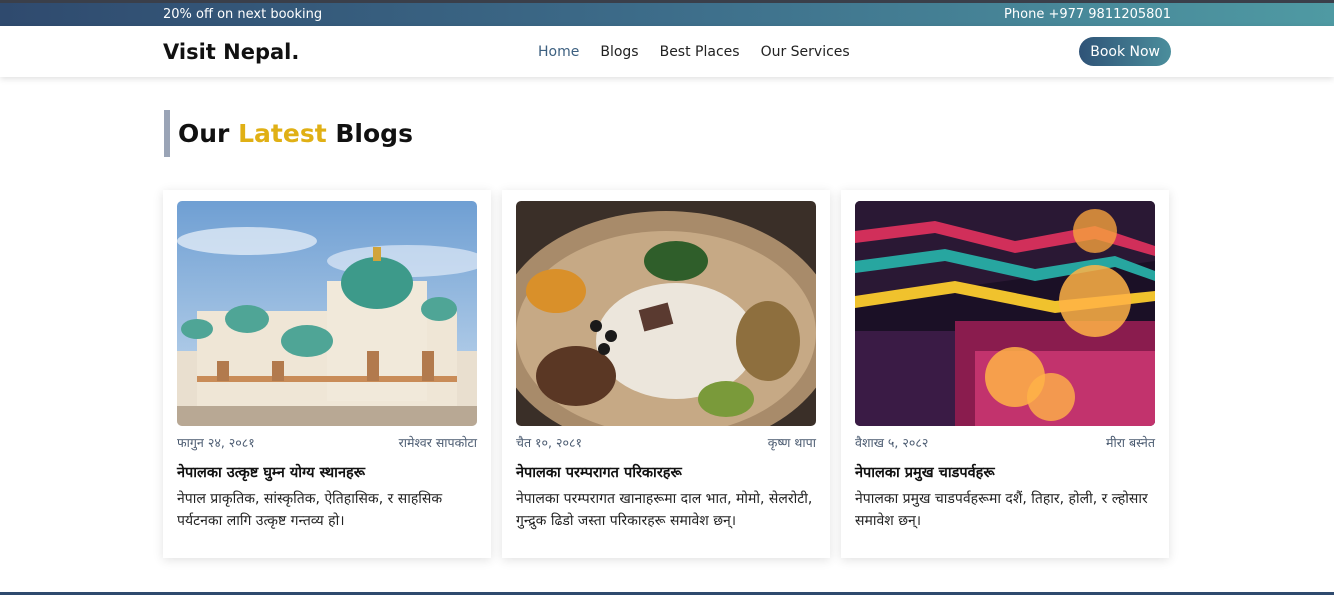 Image resolution: width=1334 pixels, height=595 pixels. I want to click on post-title: नेपालका परम्परागत परिकारहरू, so click(666, 472).